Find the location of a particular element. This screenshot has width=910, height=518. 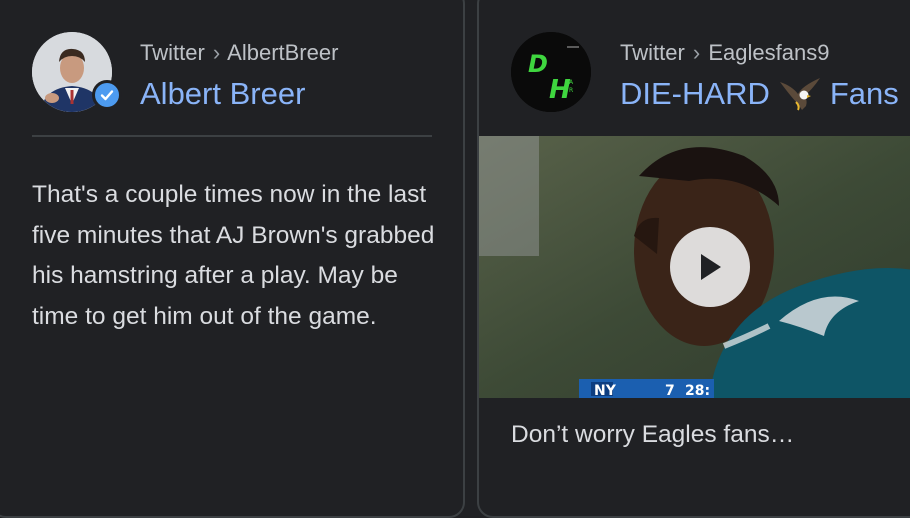

source-breadcrumb: Twitter › AlbertBreer is located at coordinates (239, 53).